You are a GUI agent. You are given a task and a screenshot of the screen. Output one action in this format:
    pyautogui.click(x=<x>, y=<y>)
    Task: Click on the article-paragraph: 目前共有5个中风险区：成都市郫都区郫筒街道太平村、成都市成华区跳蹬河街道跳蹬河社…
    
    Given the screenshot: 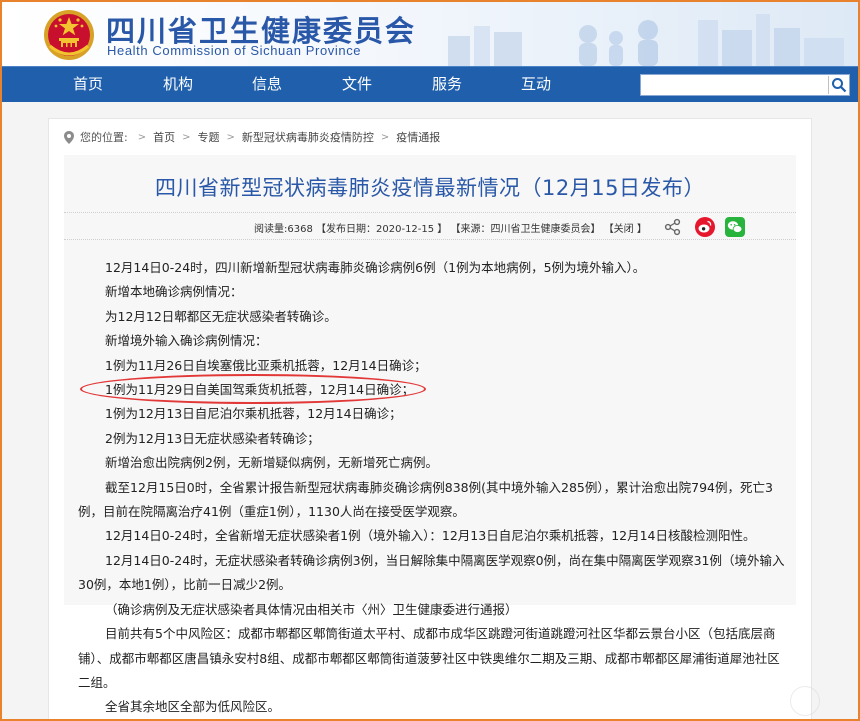 What is the action you would take?
    pyautogui.click(x=429, y=658)
    